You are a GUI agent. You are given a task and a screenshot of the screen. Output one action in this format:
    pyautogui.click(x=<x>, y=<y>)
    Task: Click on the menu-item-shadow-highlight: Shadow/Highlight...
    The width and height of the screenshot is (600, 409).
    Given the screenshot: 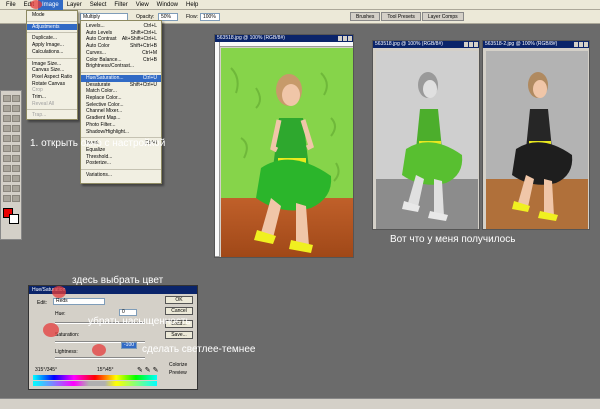 What is the action you would take?
    pyautogui.click(x=121, y=132)
    